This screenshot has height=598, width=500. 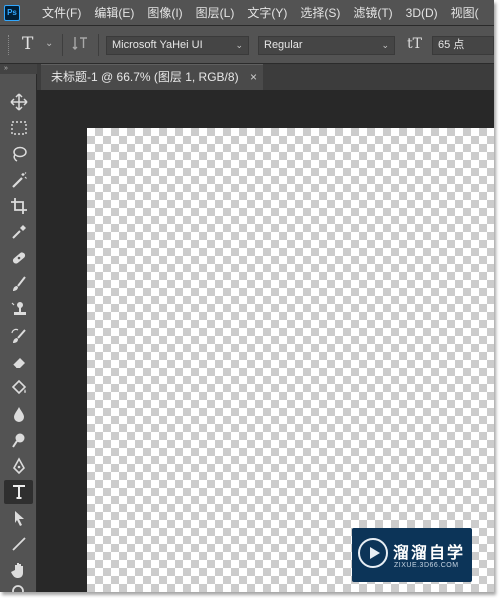 What do you see at coordinates (145, 77) in the screenshot?
I see `document-tab-title: 未标题-1 @ 66.7% (图层 1, RGB/8)` at bounding box center [145, 77].